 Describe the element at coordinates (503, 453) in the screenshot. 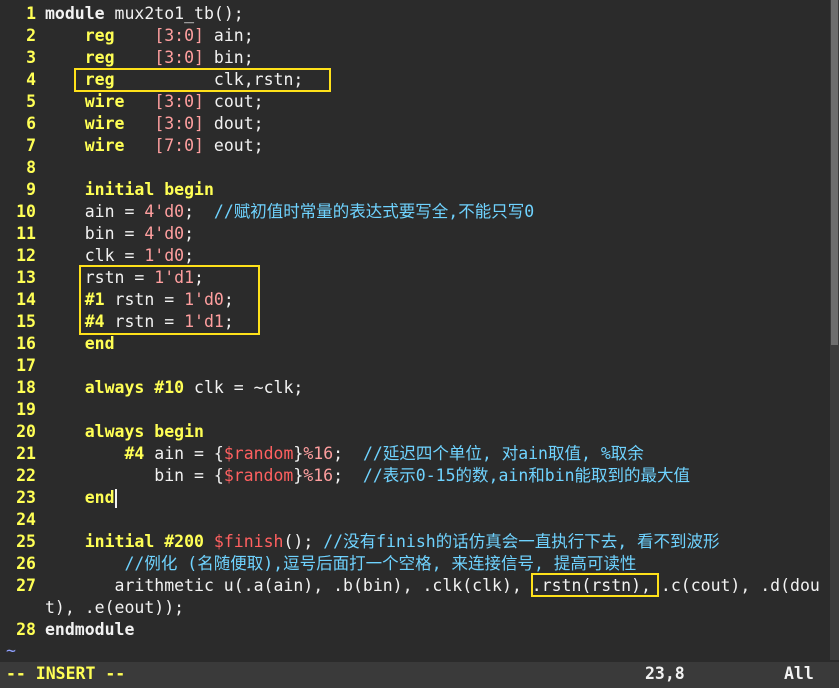

I see `code-token: //延迟四个单位, 对ain取值, %取余` at that location.